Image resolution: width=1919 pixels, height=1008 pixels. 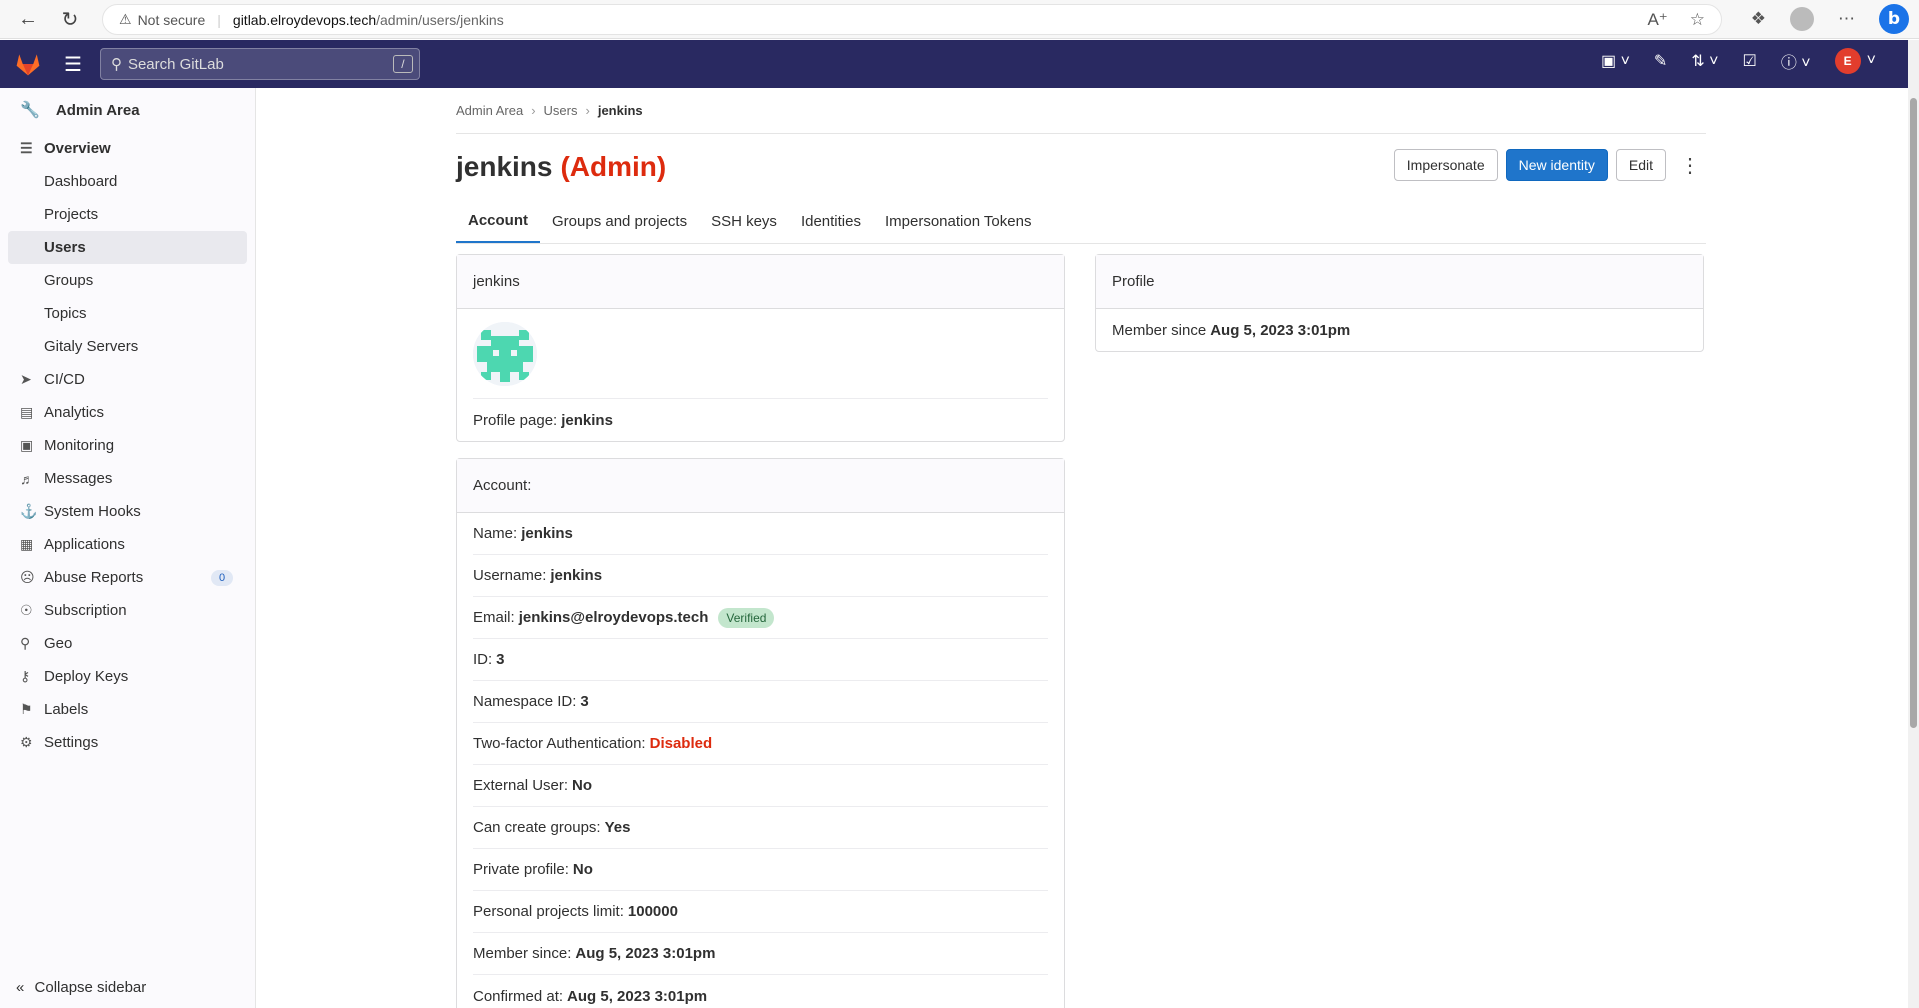 What do you see at coordinates (1445, 165) in the screenshot?
I see `impersonate-button: Impersonate` at bounding box center [1445, 165].